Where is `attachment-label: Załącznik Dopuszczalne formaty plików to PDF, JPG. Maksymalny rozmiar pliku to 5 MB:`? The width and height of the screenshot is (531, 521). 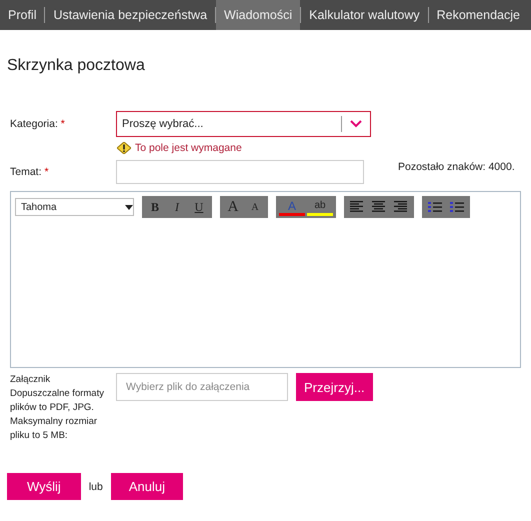
attachment-label: Załącznik Dopuszczalne formaty plików to PDF, JPG. Maksymalny rozmiar pliku to 5 MB: is located at coordinates (57, 408).